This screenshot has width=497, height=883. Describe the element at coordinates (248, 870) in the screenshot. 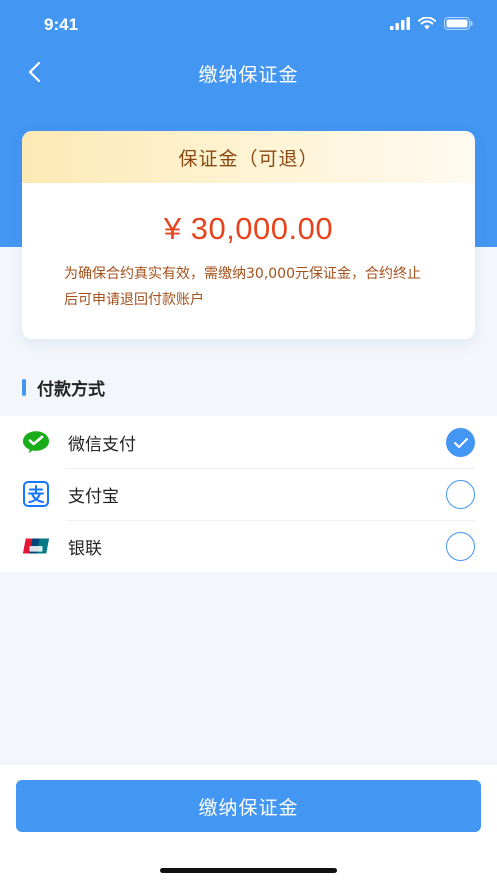

I see `home-indicator` at that location.